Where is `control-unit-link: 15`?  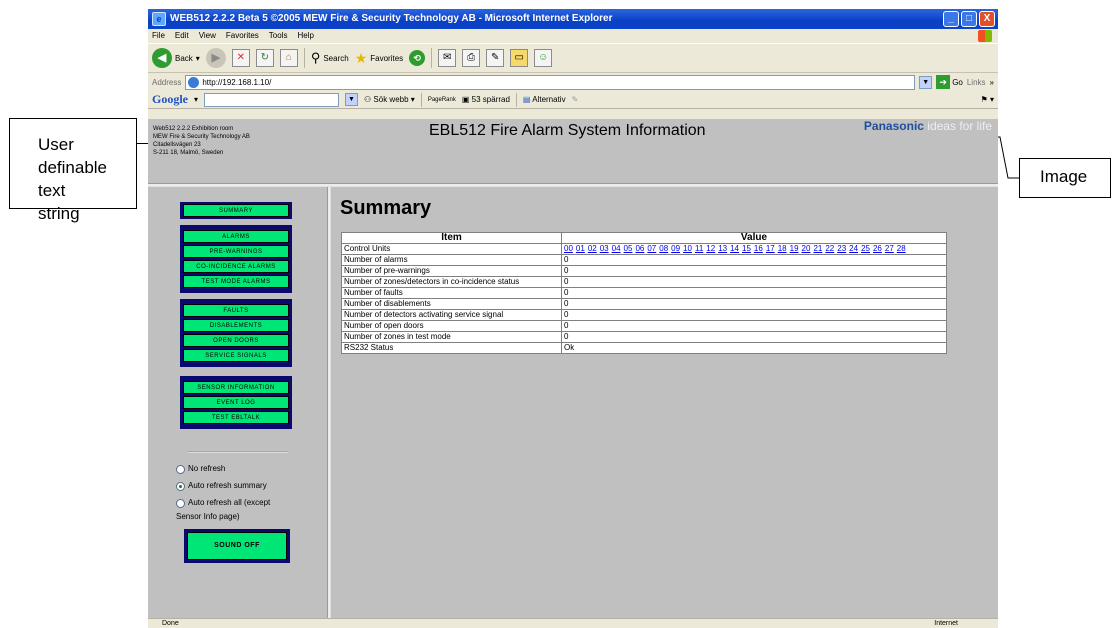 control-unit-link: 15 is located at coordinates (746, 248).